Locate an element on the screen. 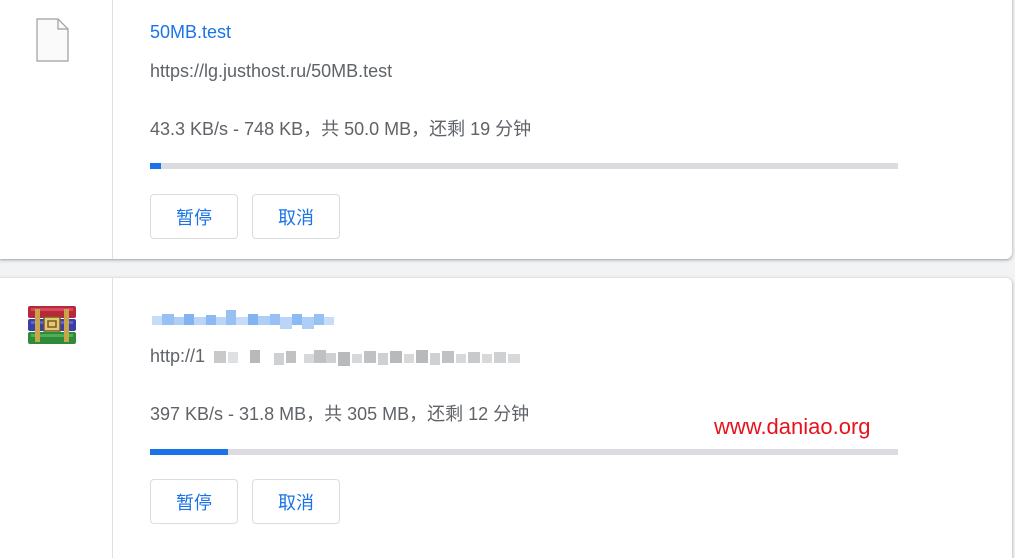 This screenshot has width=1015, height=558. file-url: https://lg.justhost.ru/50MB.test is located at coordinates (271, 71).